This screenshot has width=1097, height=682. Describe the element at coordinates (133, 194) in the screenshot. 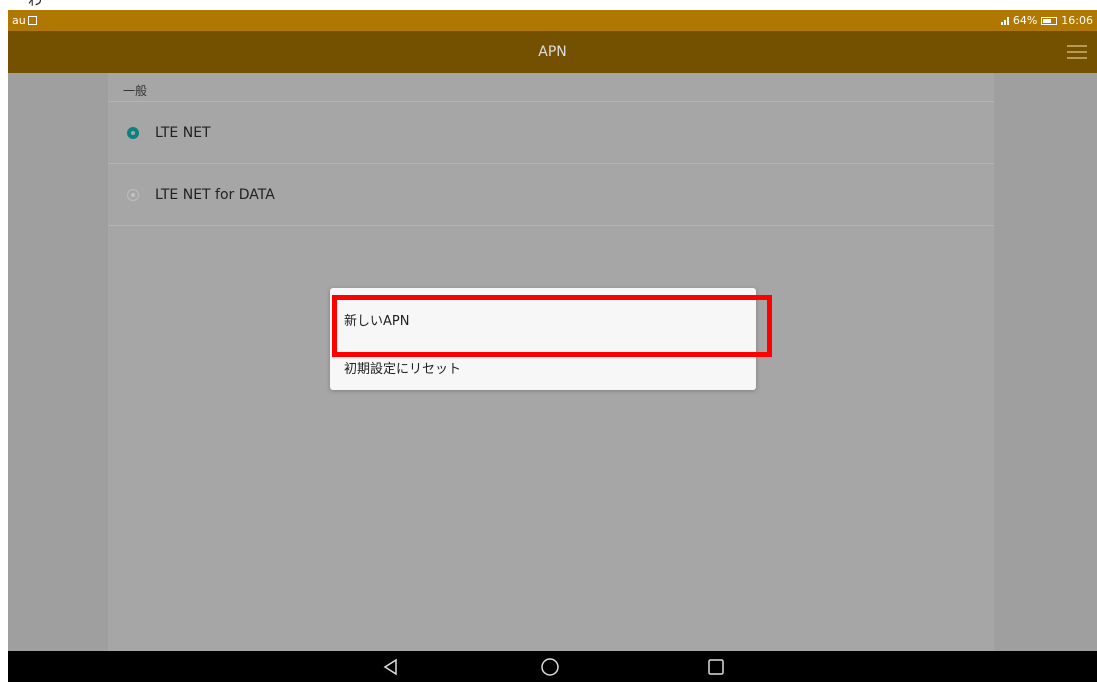

I see `radio-unselected-icon` at that location.